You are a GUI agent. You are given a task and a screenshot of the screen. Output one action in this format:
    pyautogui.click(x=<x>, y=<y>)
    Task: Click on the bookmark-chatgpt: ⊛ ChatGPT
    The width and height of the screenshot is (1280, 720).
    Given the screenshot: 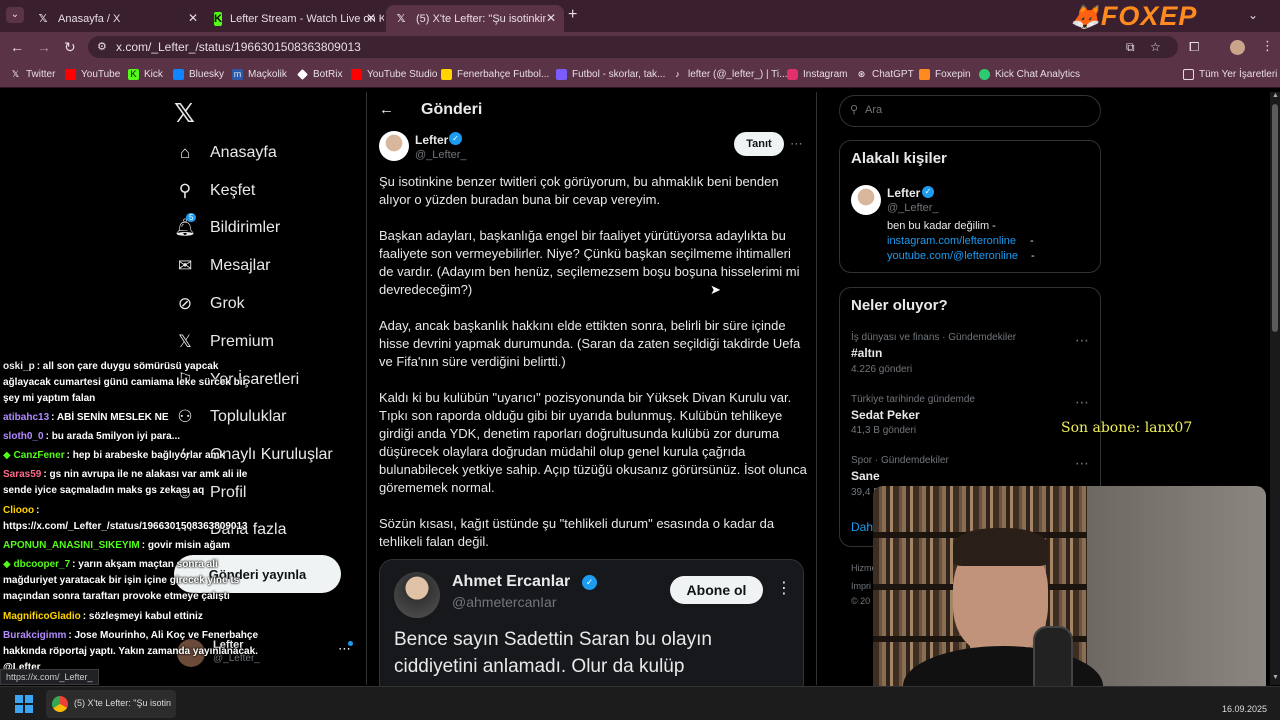 What is the action you would take?
    pyautogui.click(x=885, y=74)
    